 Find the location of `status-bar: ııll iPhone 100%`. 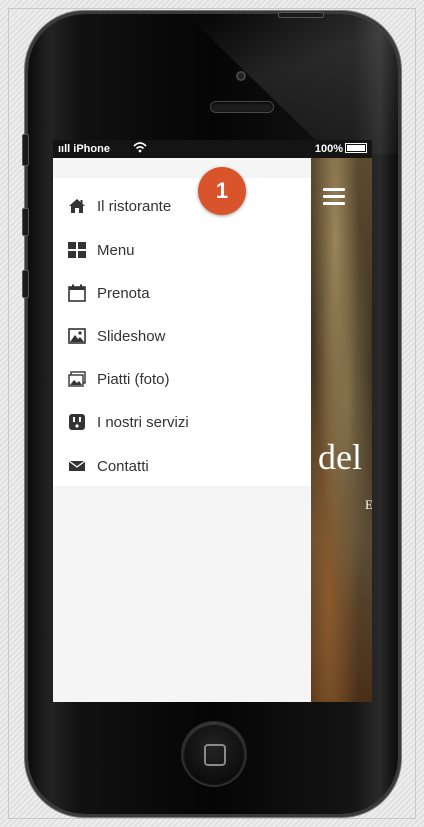

status-bar: ııll iPhone 100% is located at coordinates (212, 149).